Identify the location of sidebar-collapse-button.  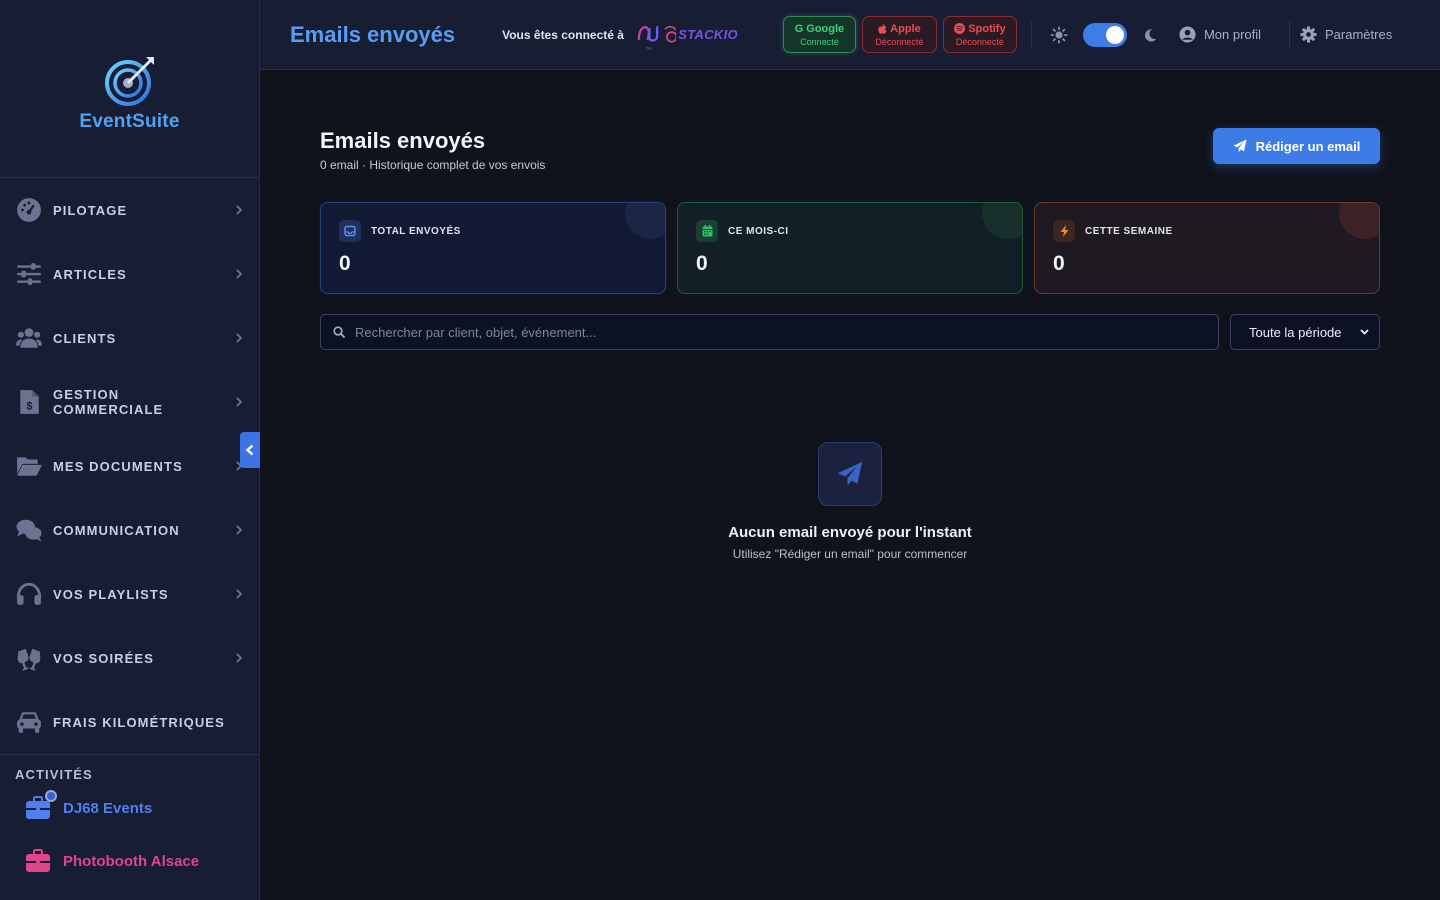
(250, 450).